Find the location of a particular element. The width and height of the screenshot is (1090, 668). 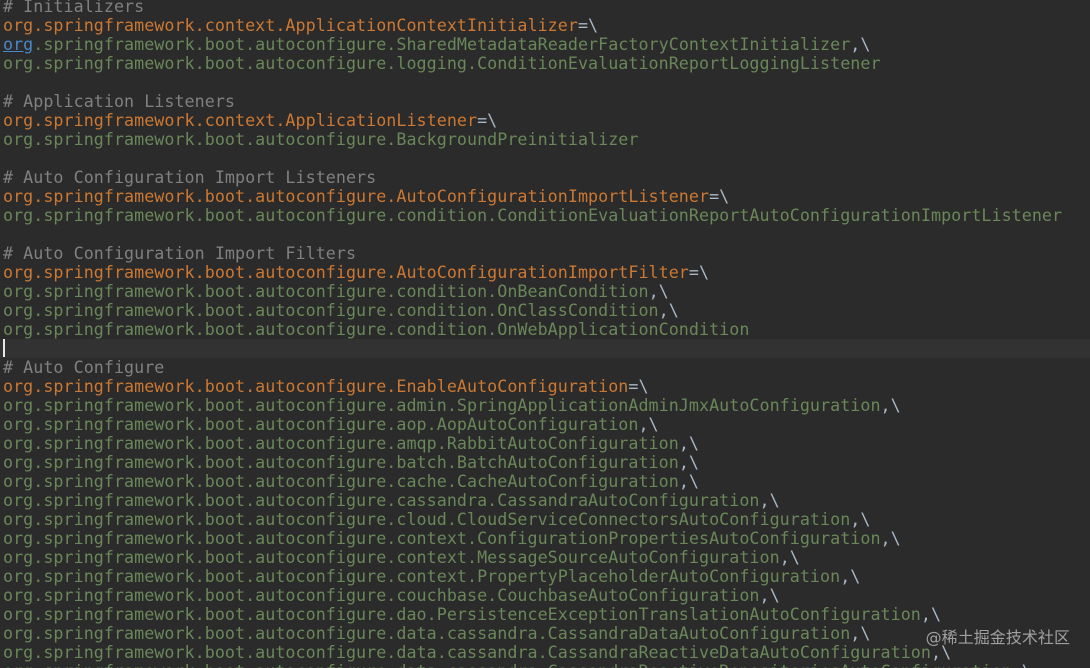

code-line: # Auto Configuration Import Listeners is located at coordinates (546, 177).